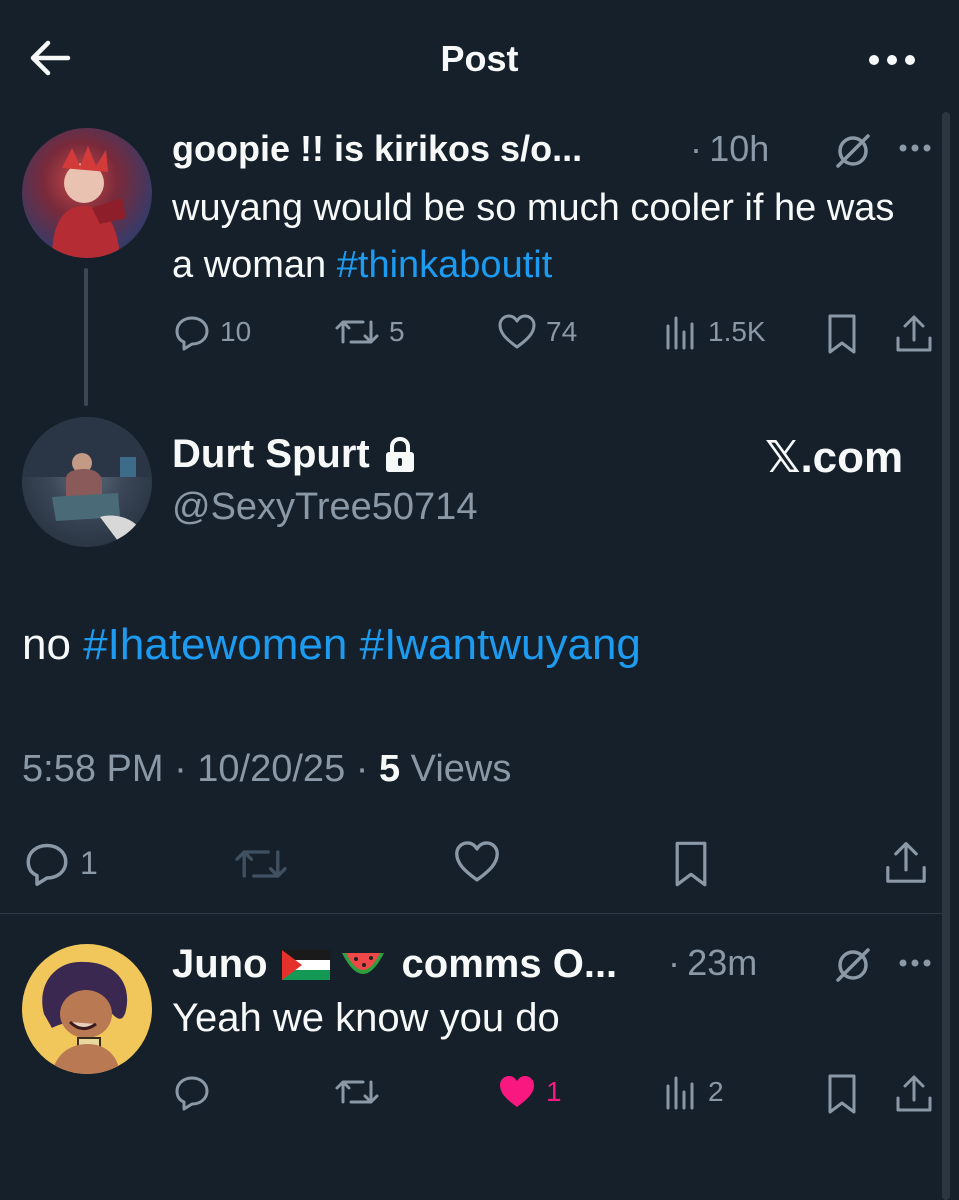 This screenshot has width=959, height=1200. What do you see at coordinates (713, 962) in the screenshot?
I see `post-time: · 23m` at bounding box center [713, 962].